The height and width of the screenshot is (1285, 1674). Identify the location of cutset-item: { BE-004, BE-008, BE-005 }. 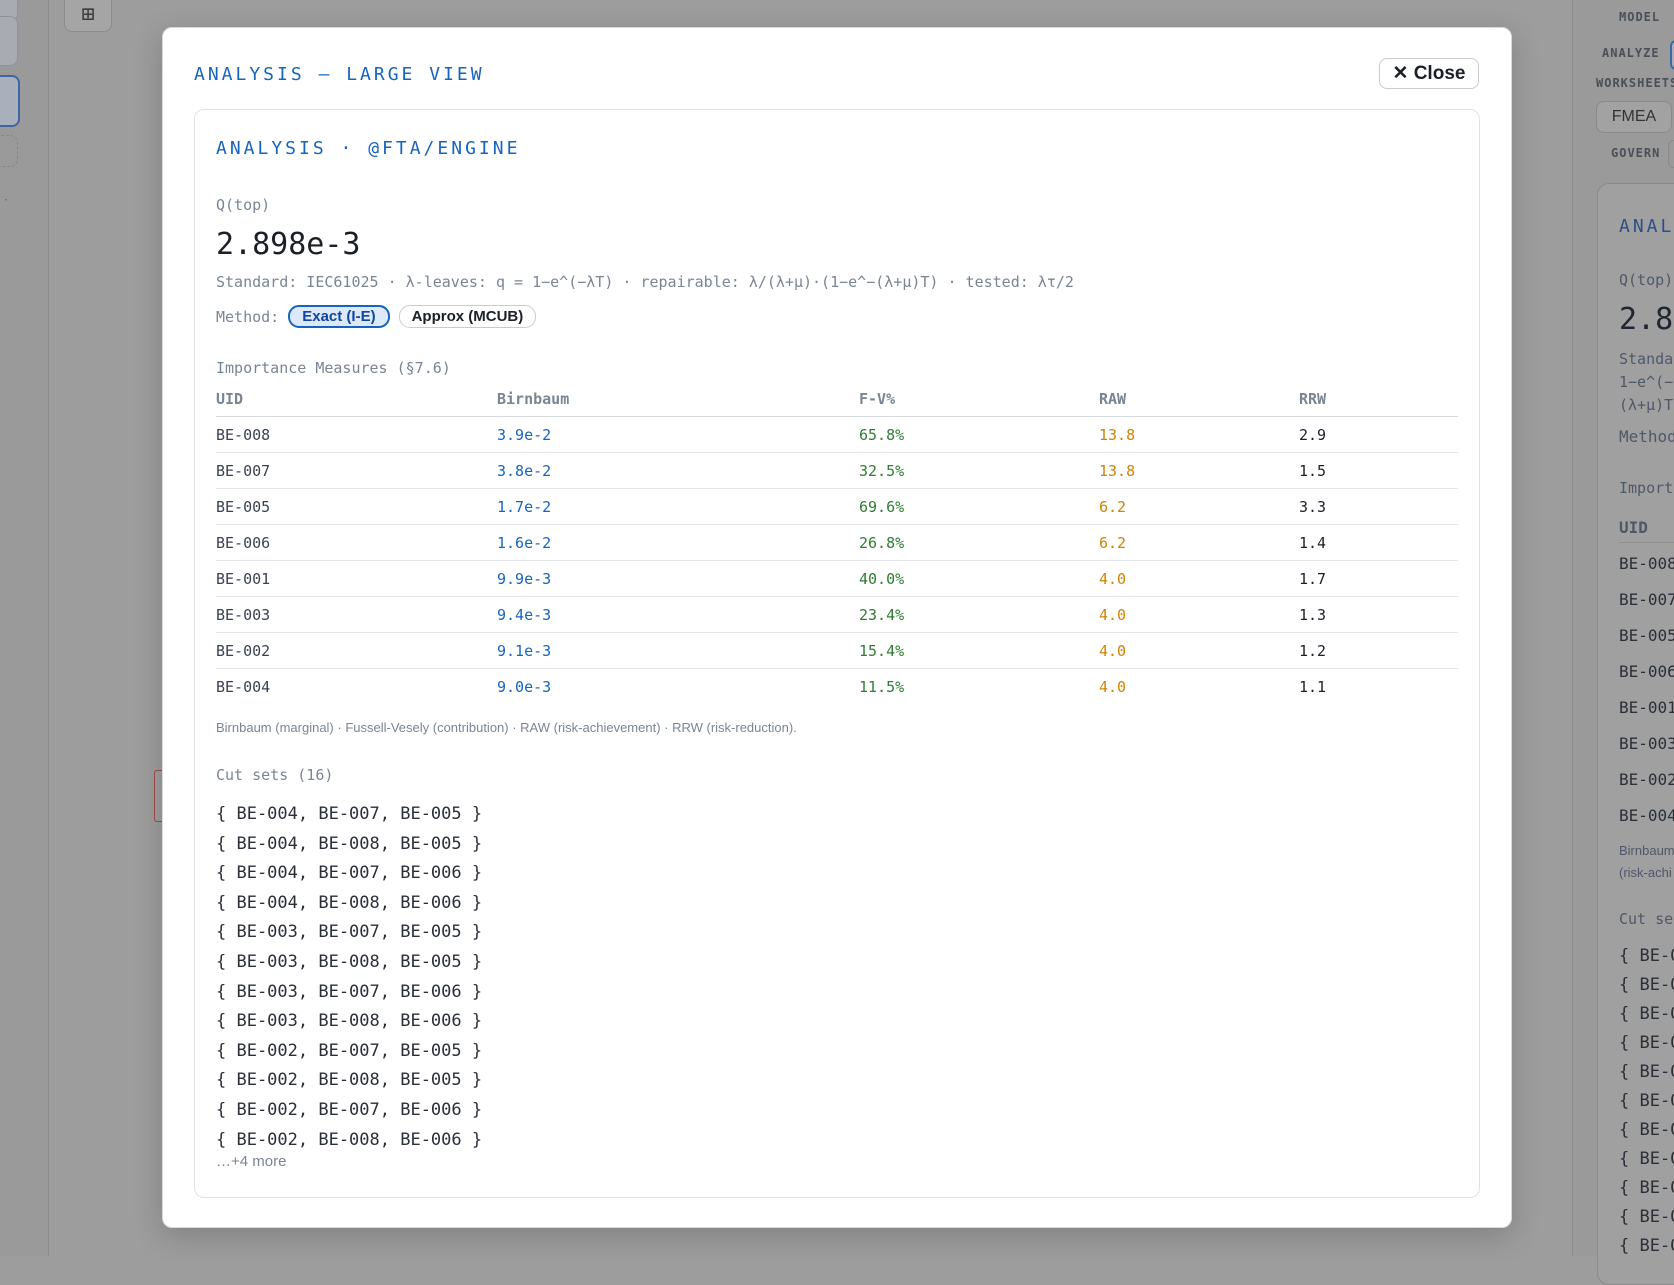
(349, 843).